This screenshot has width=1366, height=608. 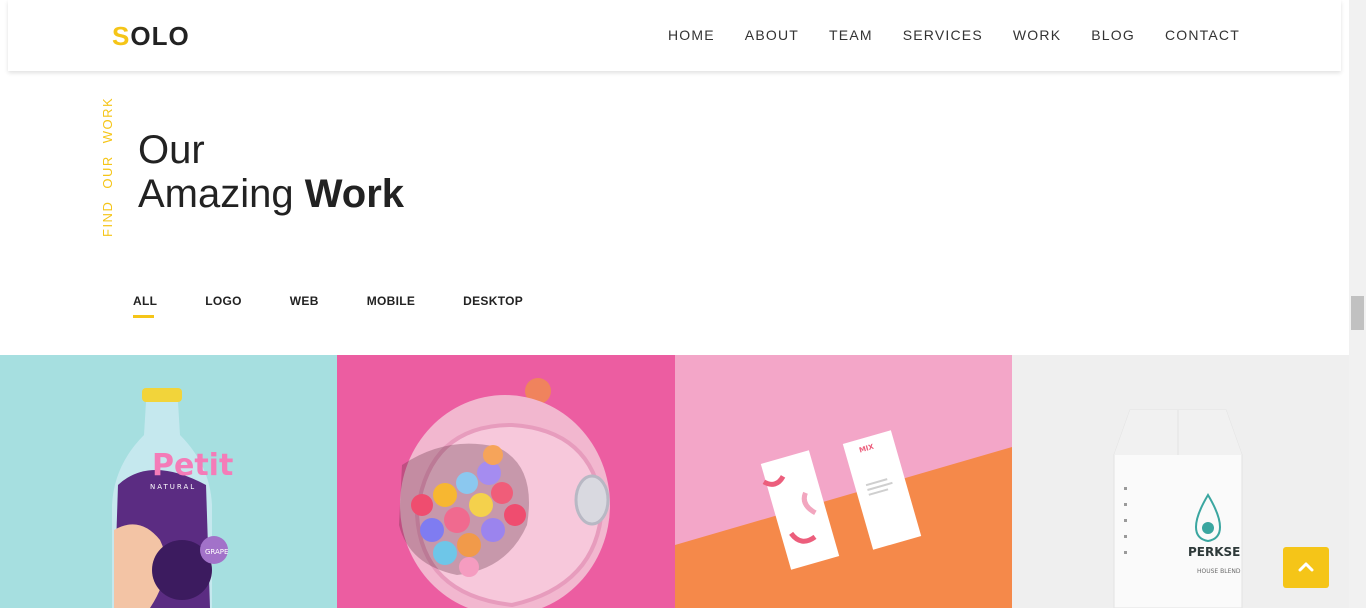 I want to click on business-cards-illustration: MIX, so click(x=843, y=519).